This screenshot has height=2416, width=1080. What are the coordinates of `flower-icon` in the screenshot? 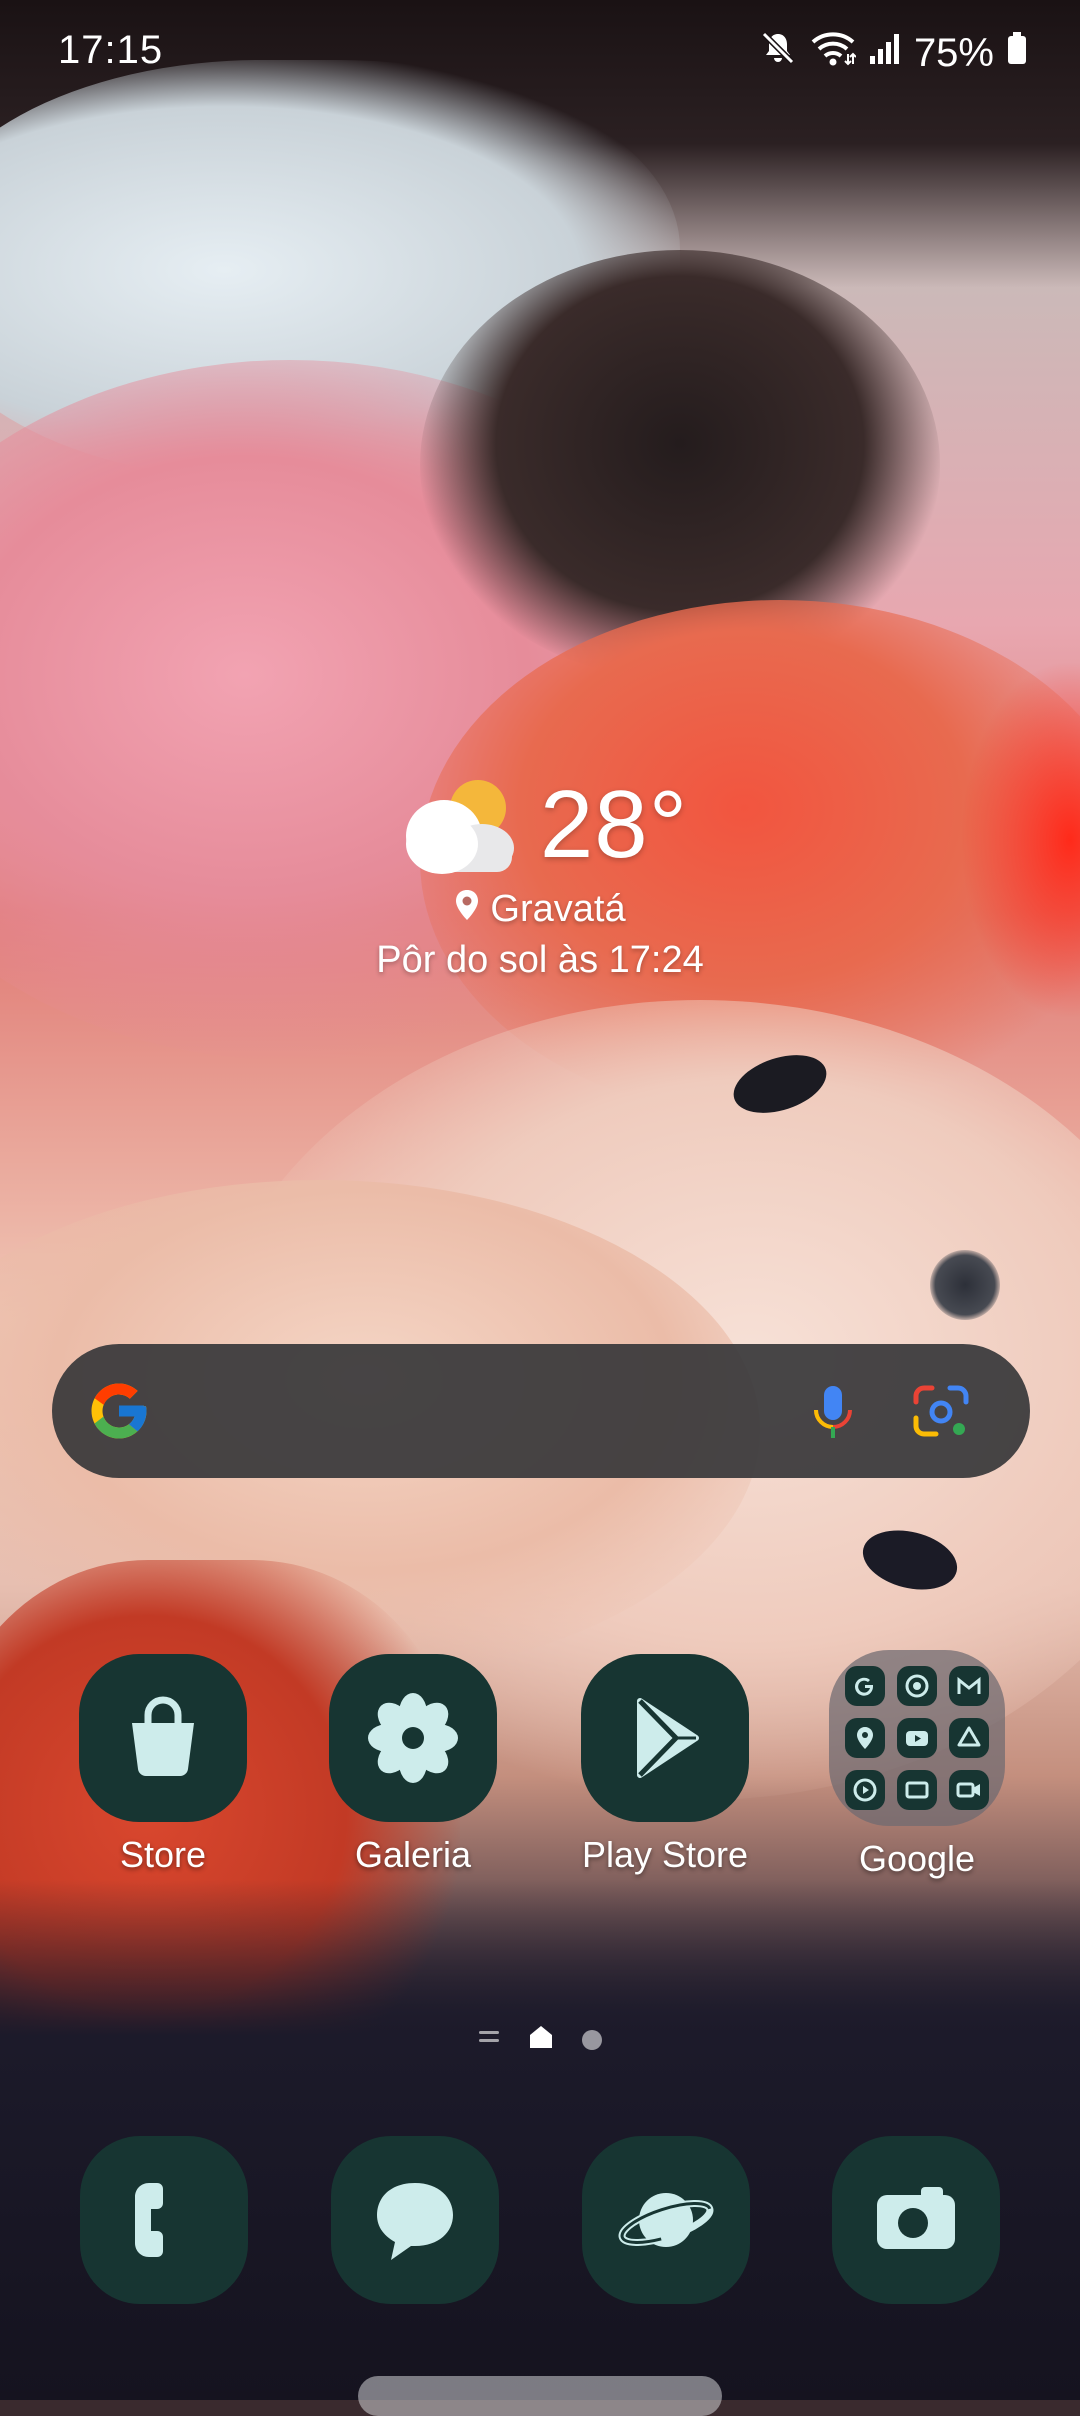 It's located at (413, 1738).